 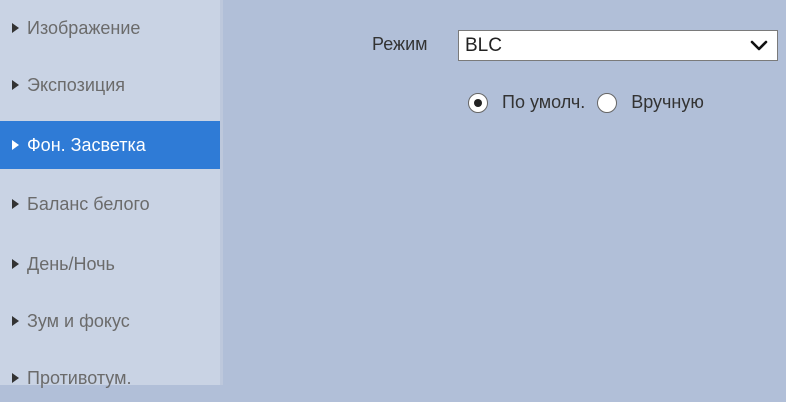 I want to click on sidebar-item-white-balance: Баланс белого, so click(x=110, y=204).